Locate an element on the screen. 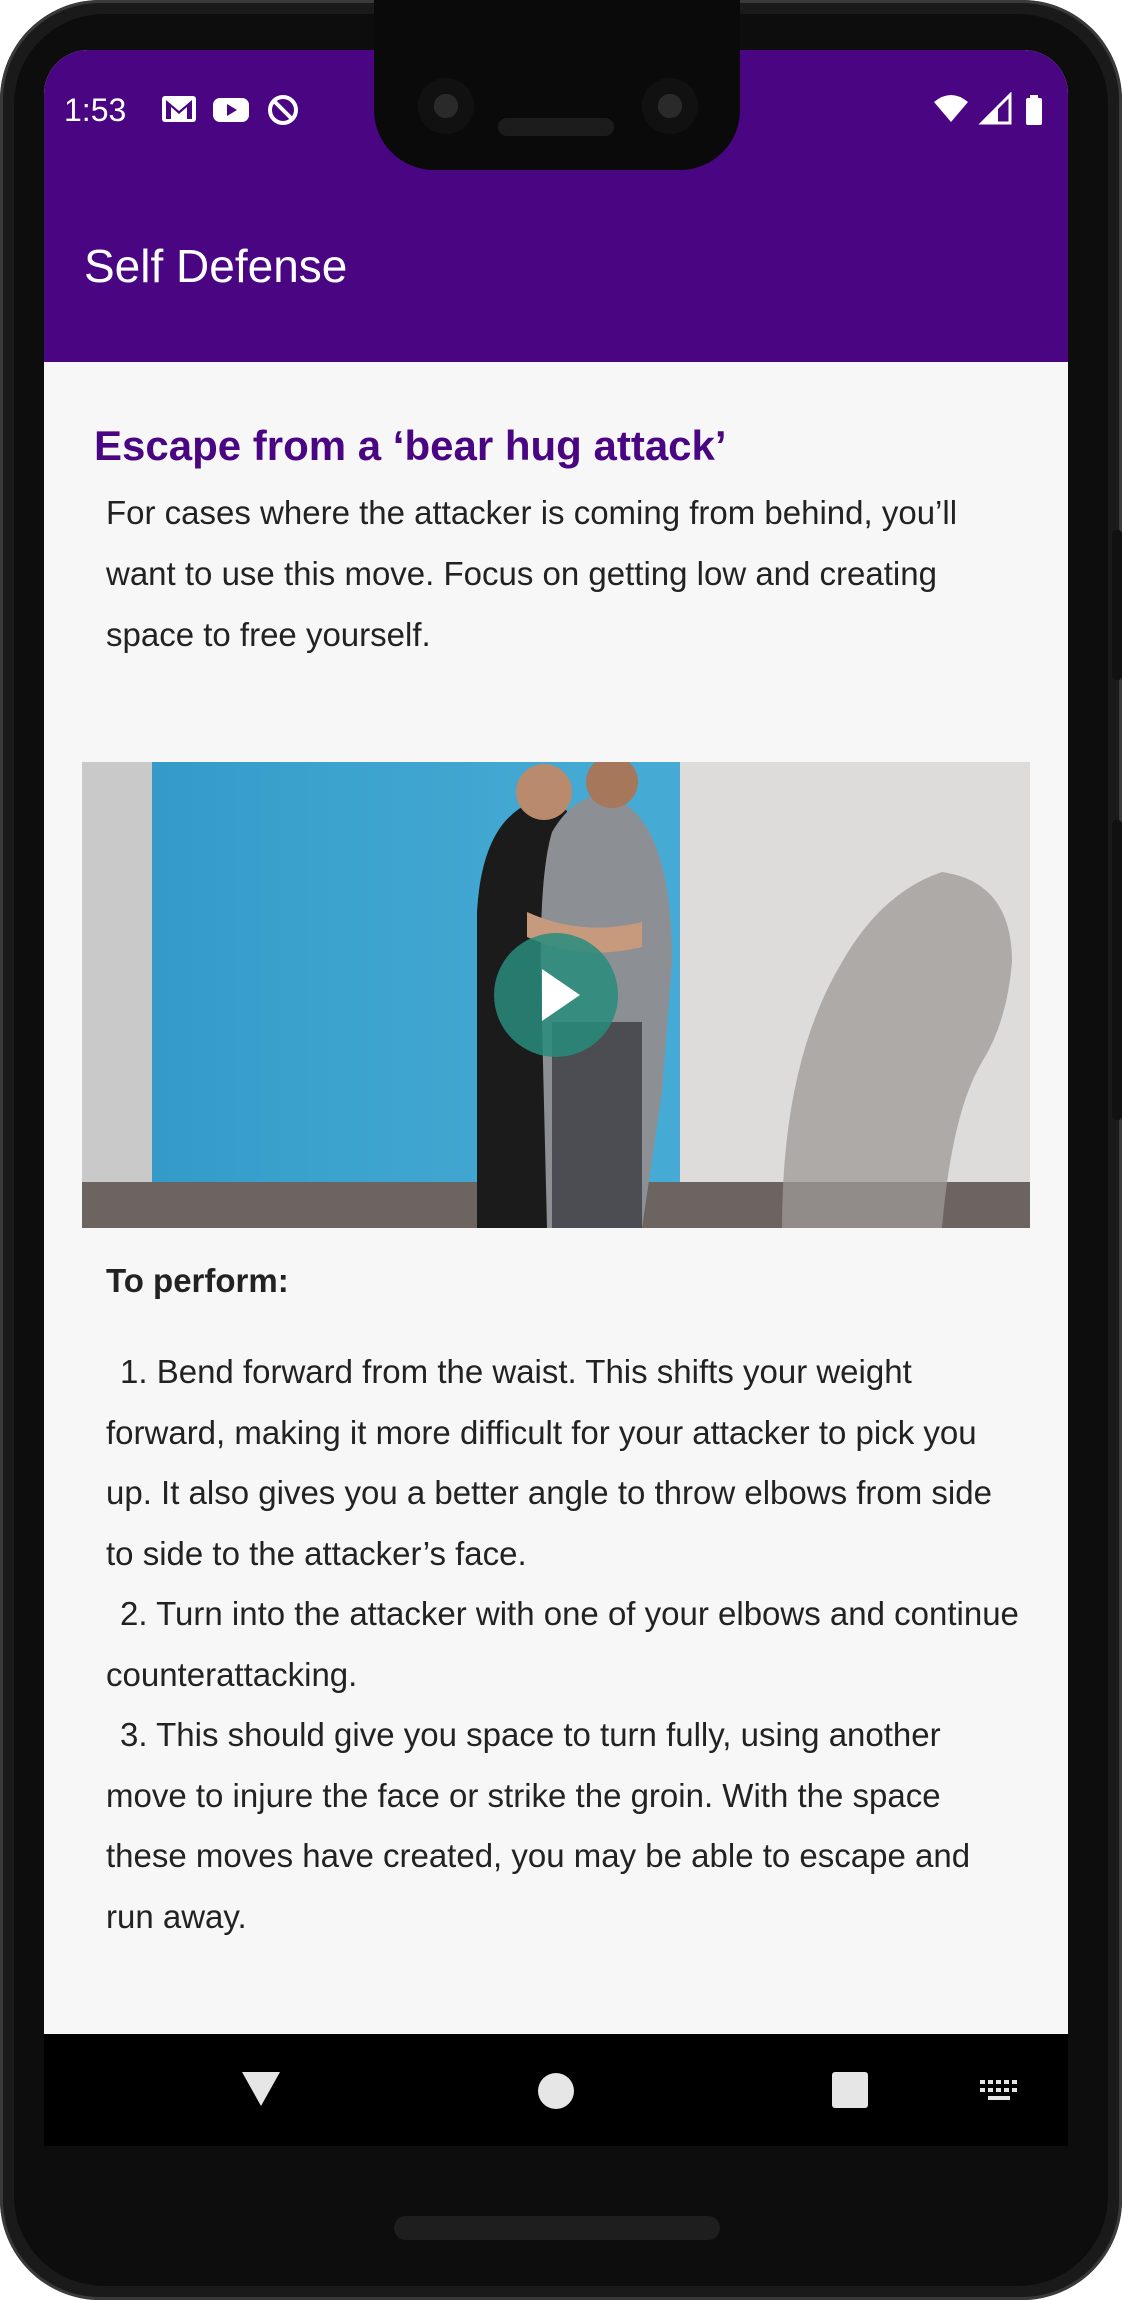 This screenshot has width=1122, height=2300. gmail-icon is located at coordinates (179, 109).